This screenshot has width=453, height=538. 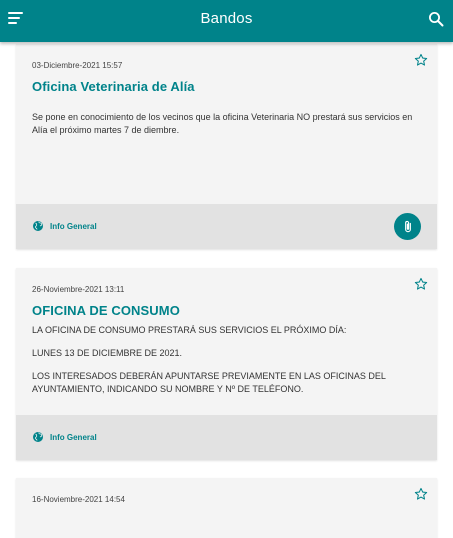 What do you see at coordinates (226, 508) in the screenshot?
I see `bando-card: 16-Noviembre-2021 14:54` at bounding box center [226, 508].